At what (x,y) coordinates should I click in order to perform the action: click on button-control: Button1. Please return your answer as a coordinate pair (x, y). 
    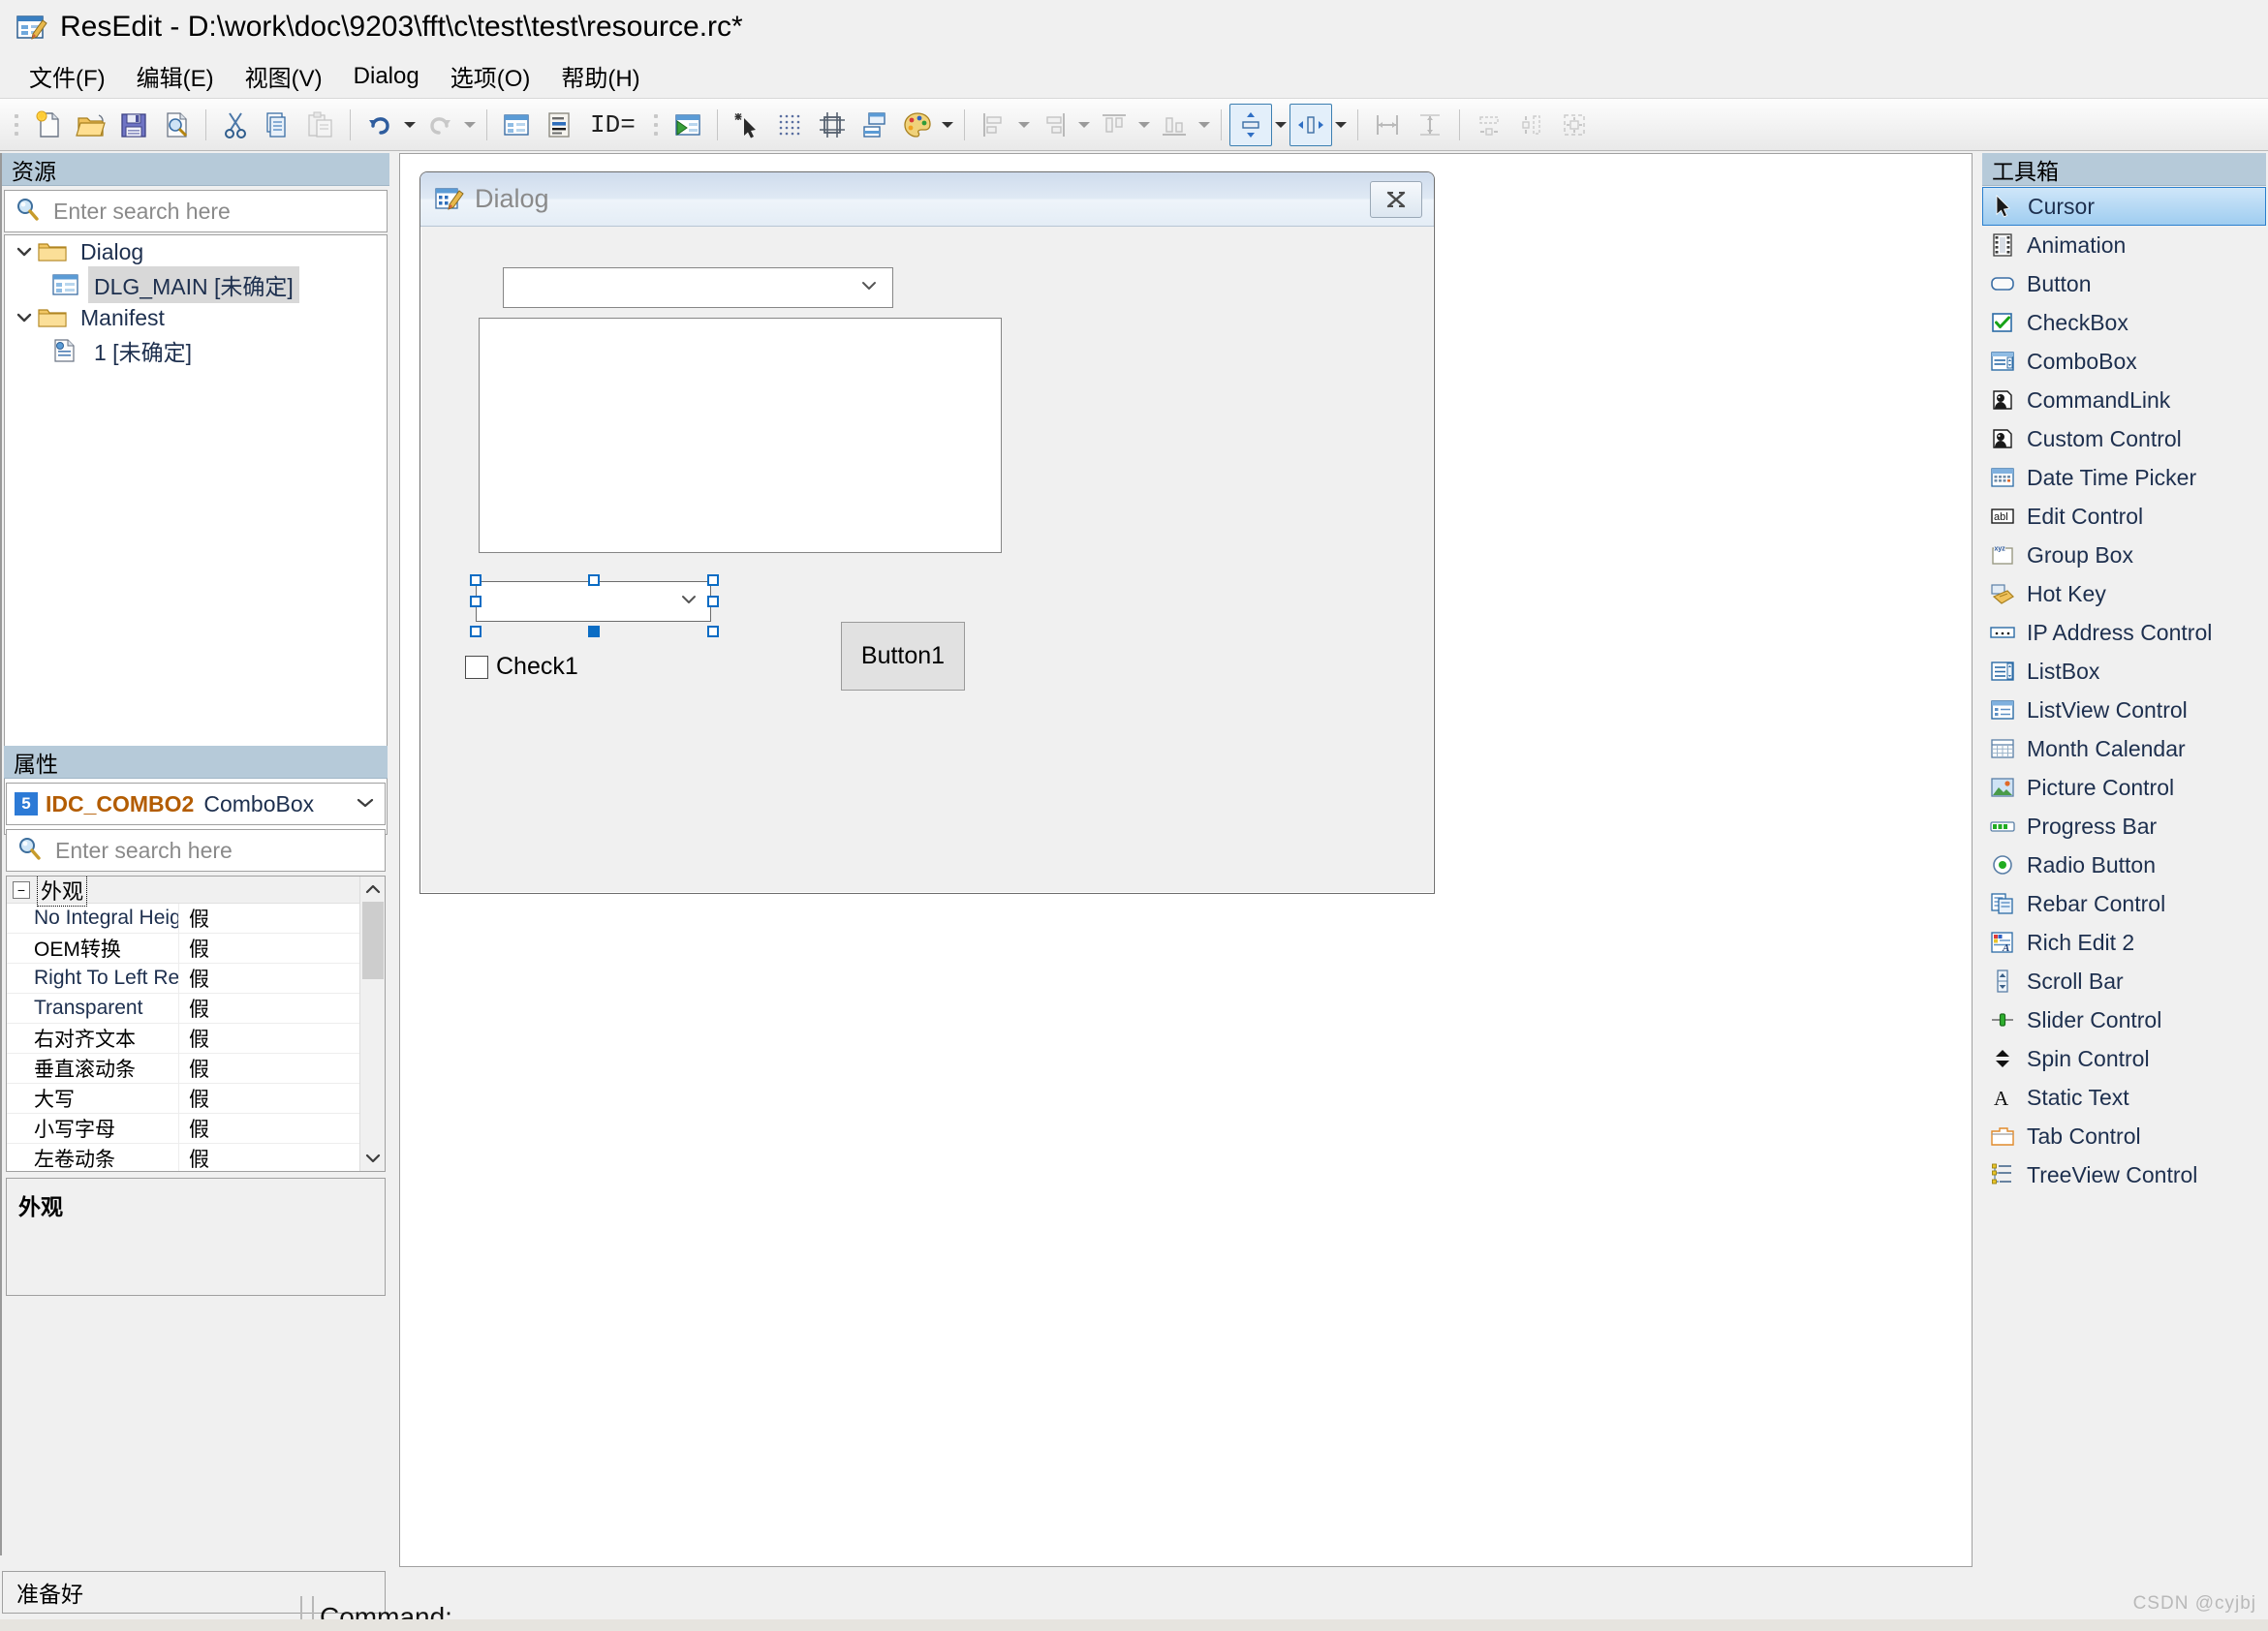
    Looking at the image, I should click on (903, 656).